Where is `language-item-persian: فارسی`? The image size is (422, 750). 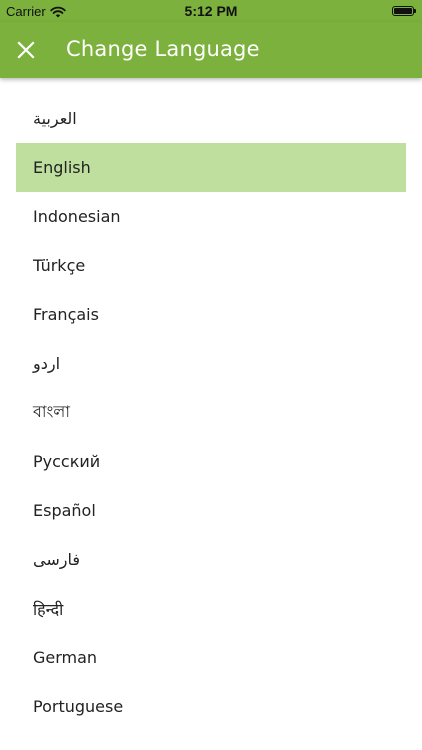 language-item-persian: فارسی is located at coordinates (211, 559).